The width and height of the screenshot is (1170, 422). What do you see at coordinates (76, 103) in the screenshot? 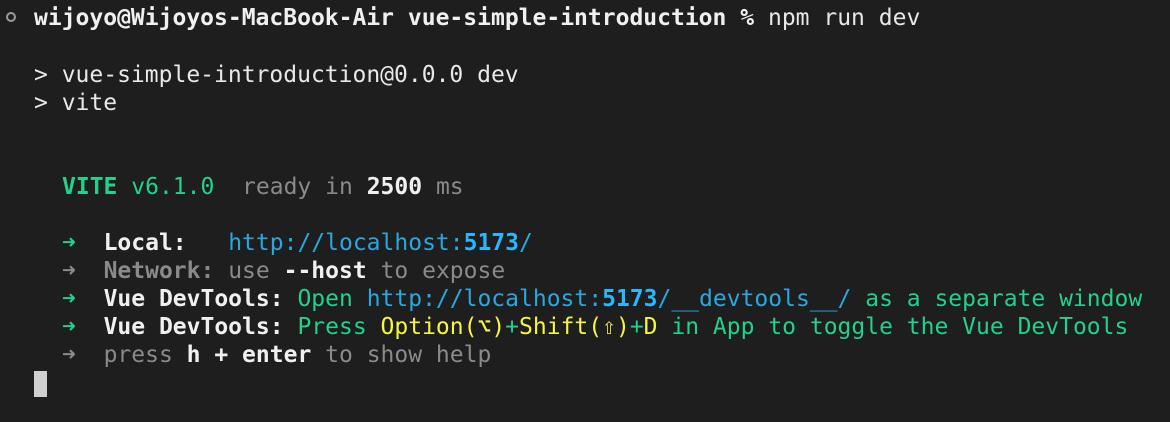
I see `script-line-2: > vite` at bounding box center [76, 103].